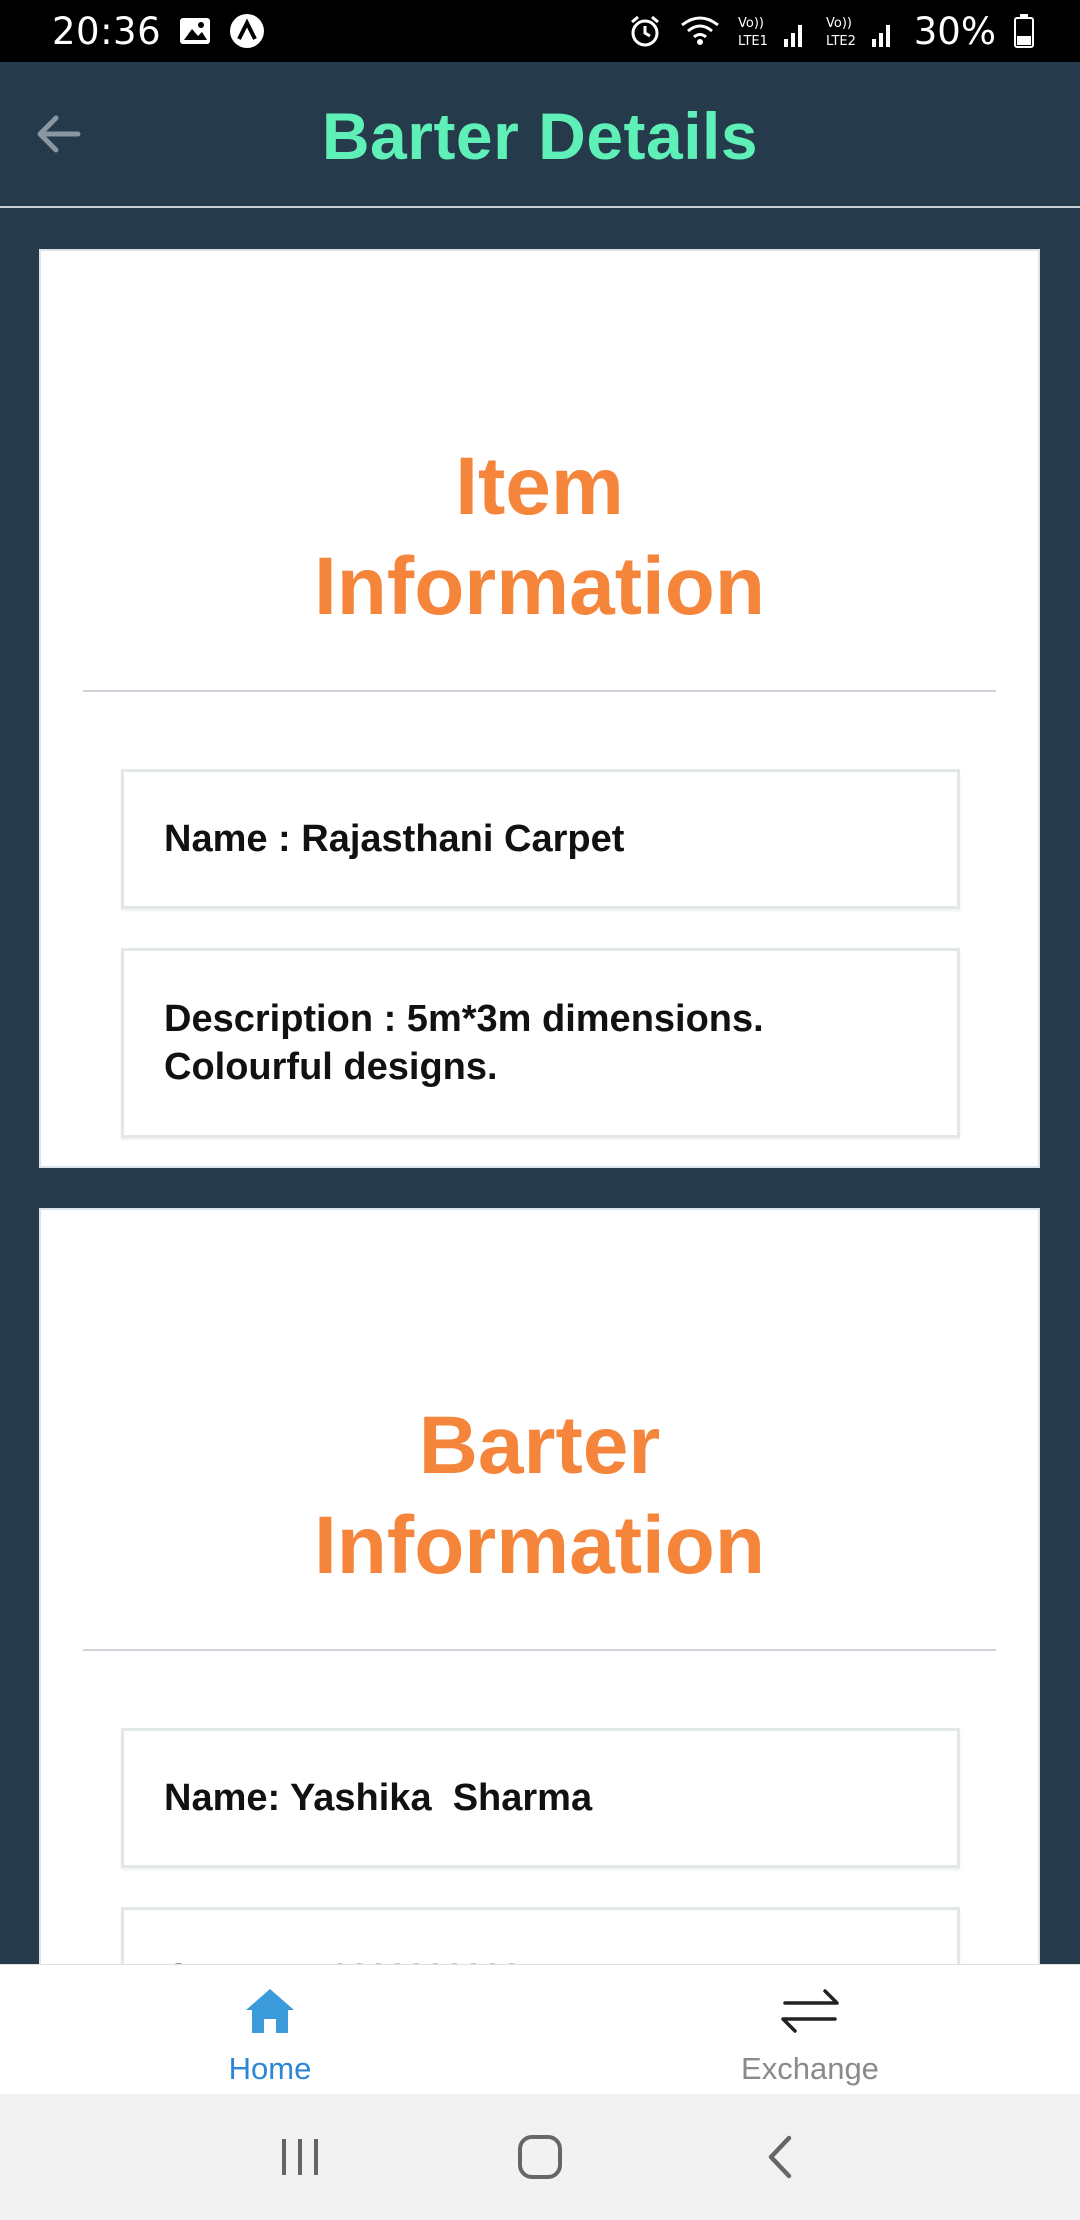 The image size is (1080, 2220). Describe the element at coordinates (753, 41) in the screenshot. I see `lte1-label: LTE1` at that location.